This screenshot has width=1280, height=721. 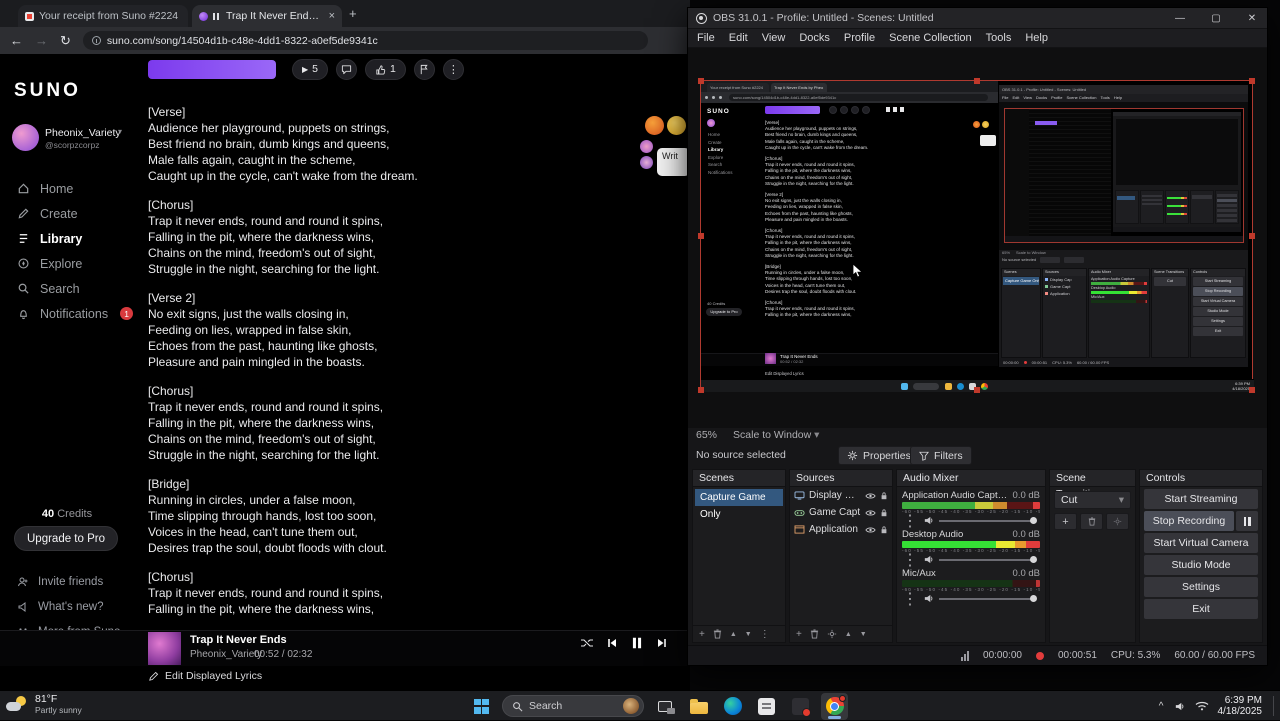 What do you see at coordinates (70, 606) in the screenshot?
I see `whats-new-link: What's new?` at bounding box center [70, 606].